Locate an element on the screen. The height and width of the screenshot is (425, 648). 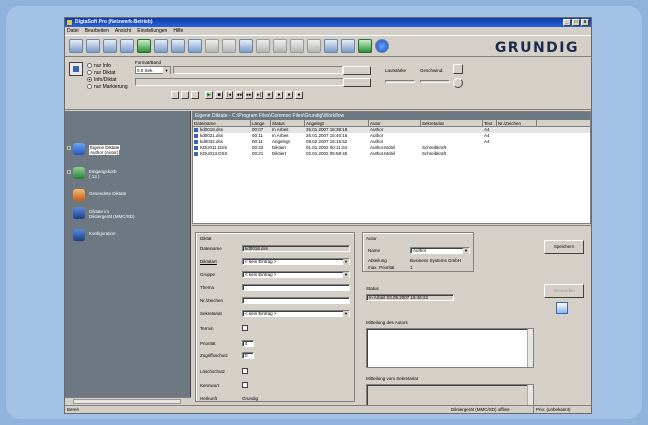
disabled-button is located at coordinates (357, 70).